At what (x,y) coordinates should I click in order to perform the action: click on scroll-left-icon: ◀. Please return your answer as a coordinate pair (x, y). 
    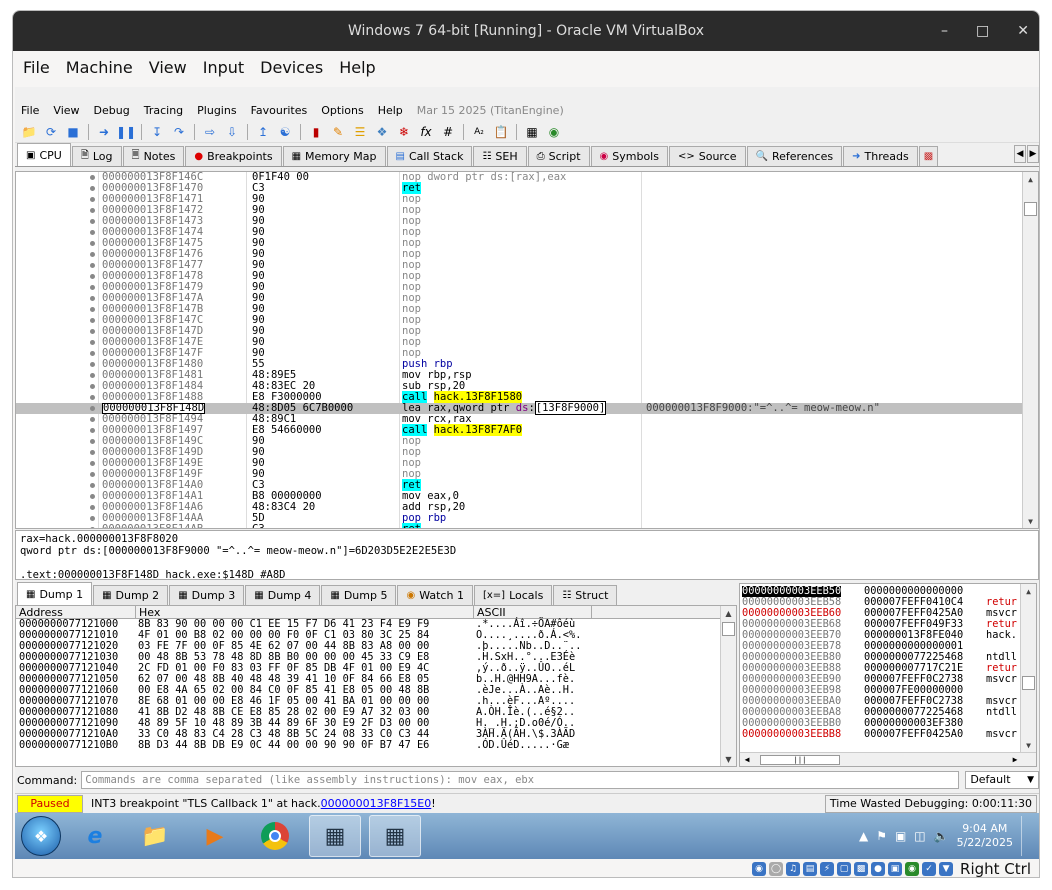
    Looking at the image, I should click on (747, 759).